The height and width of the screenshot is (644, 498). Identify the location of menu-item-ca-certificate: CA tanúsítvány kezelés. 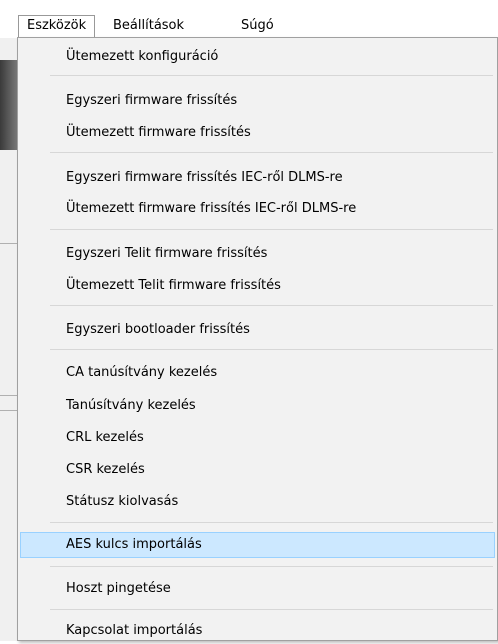
(257, 373).